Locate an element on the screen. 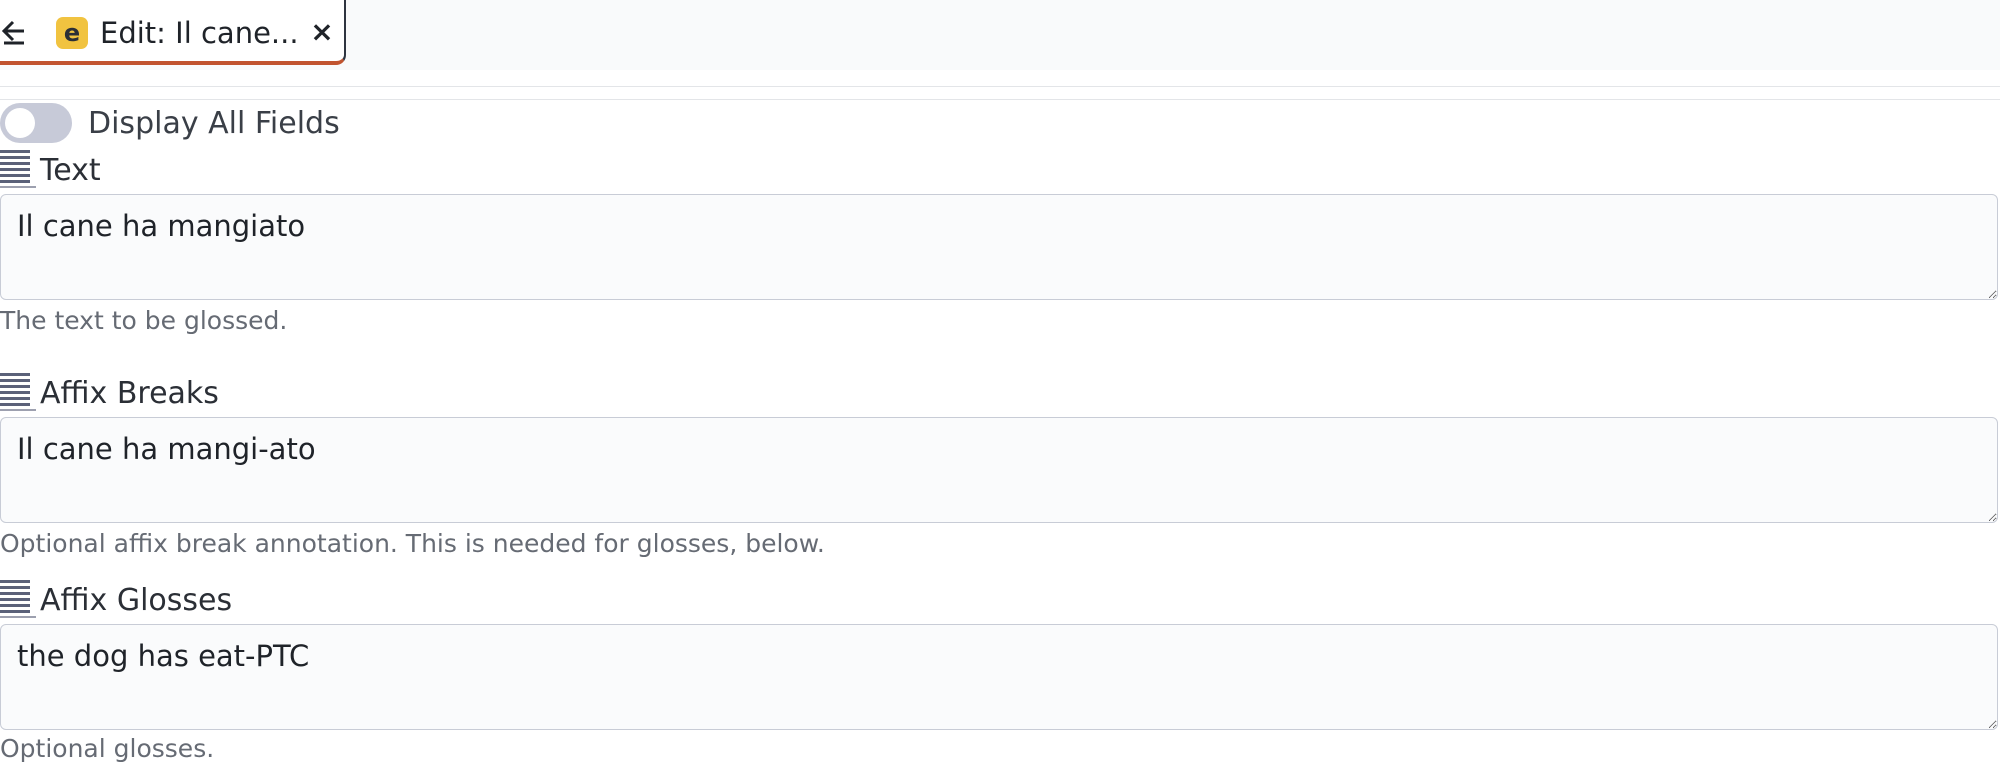 This screenshot has height=784, width=2000. field-label: Affix Breaks is located at coordinates (109, 393).